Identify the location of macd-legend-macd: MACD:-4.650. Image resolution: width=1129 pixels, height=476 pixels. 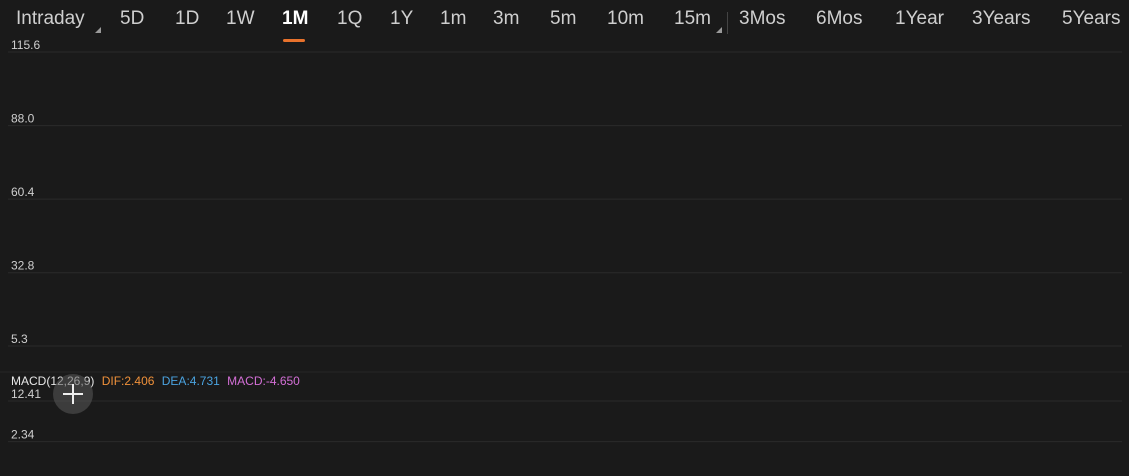
(263, 381).